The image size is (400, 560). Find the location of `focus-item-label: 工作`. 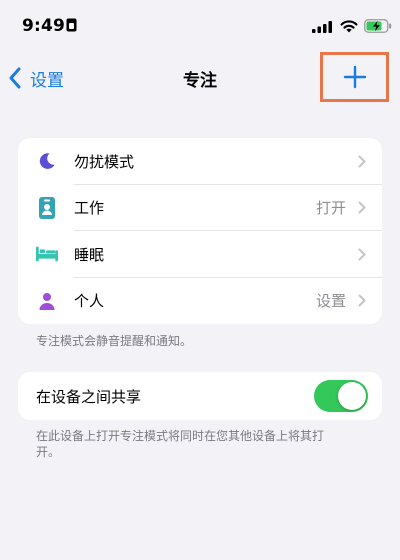

focus-item-label: 工作 is located at coordinates (89, 208).